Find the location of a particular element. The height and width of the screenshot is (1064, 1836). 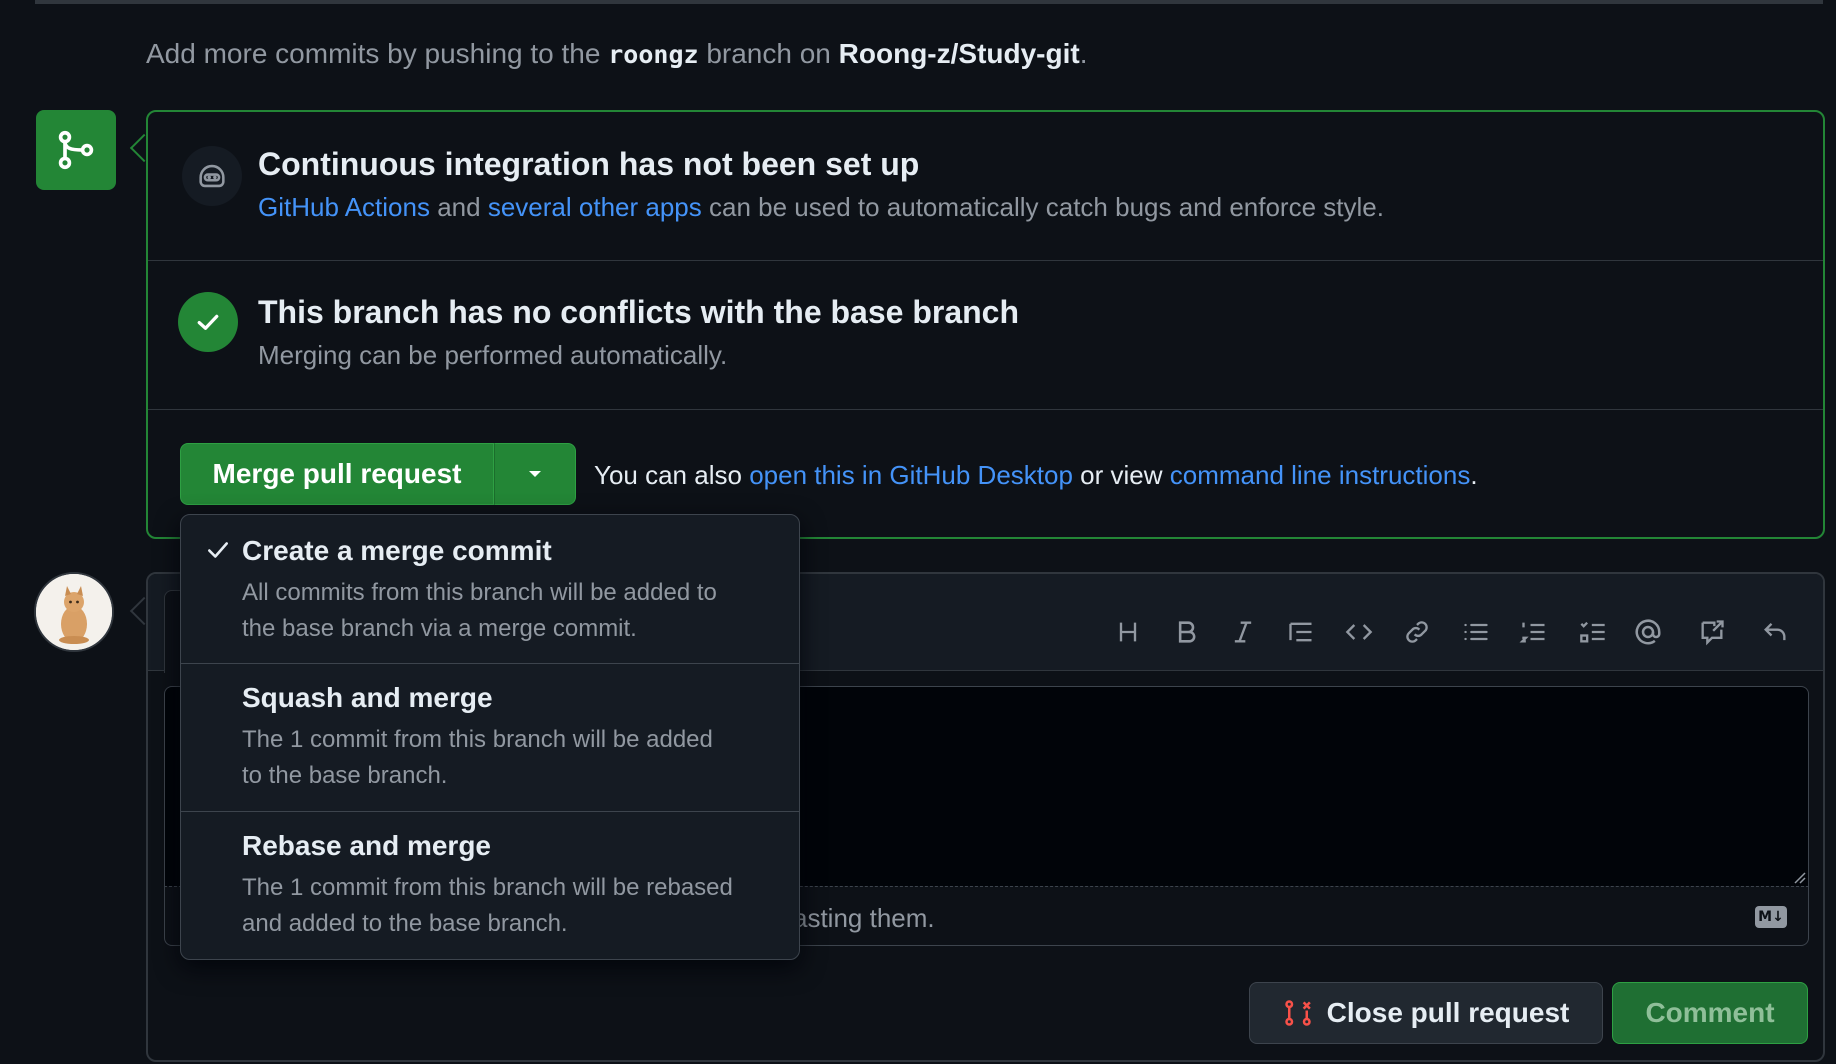

bold-icon is located at coordinates (1186, 632).